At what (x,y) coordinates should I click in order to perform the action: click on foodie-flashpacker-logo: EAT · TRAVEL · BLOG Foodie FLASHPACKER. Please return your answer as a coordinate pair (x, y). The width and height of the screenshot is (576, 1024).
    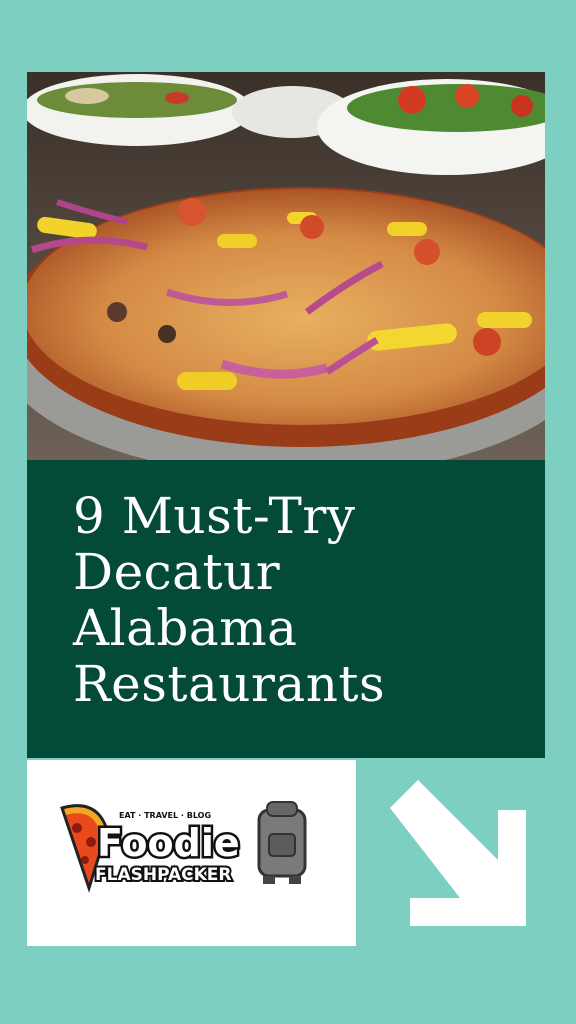
    Looking at the image, I should click on (183, 847).